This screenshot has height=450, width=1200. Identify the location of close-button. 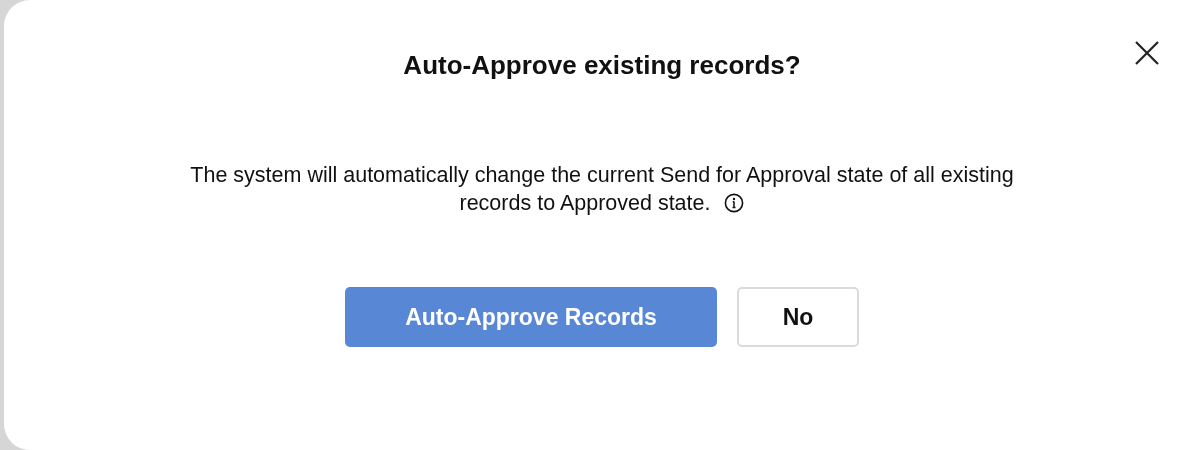
(1147, 53).